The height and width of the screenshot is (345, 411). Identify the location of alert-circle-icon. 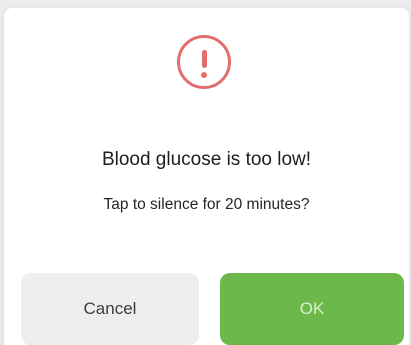
(204, 62).